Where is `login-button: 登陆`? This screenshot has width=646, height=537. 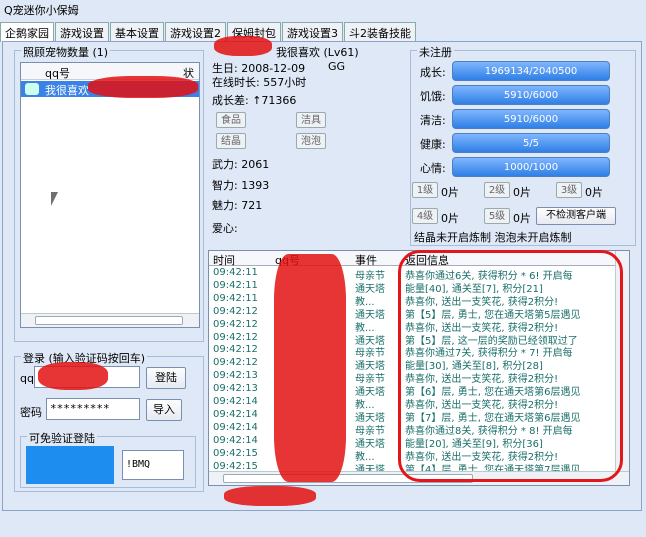 login-button: 登陆 is located at coordinates (166, 378).